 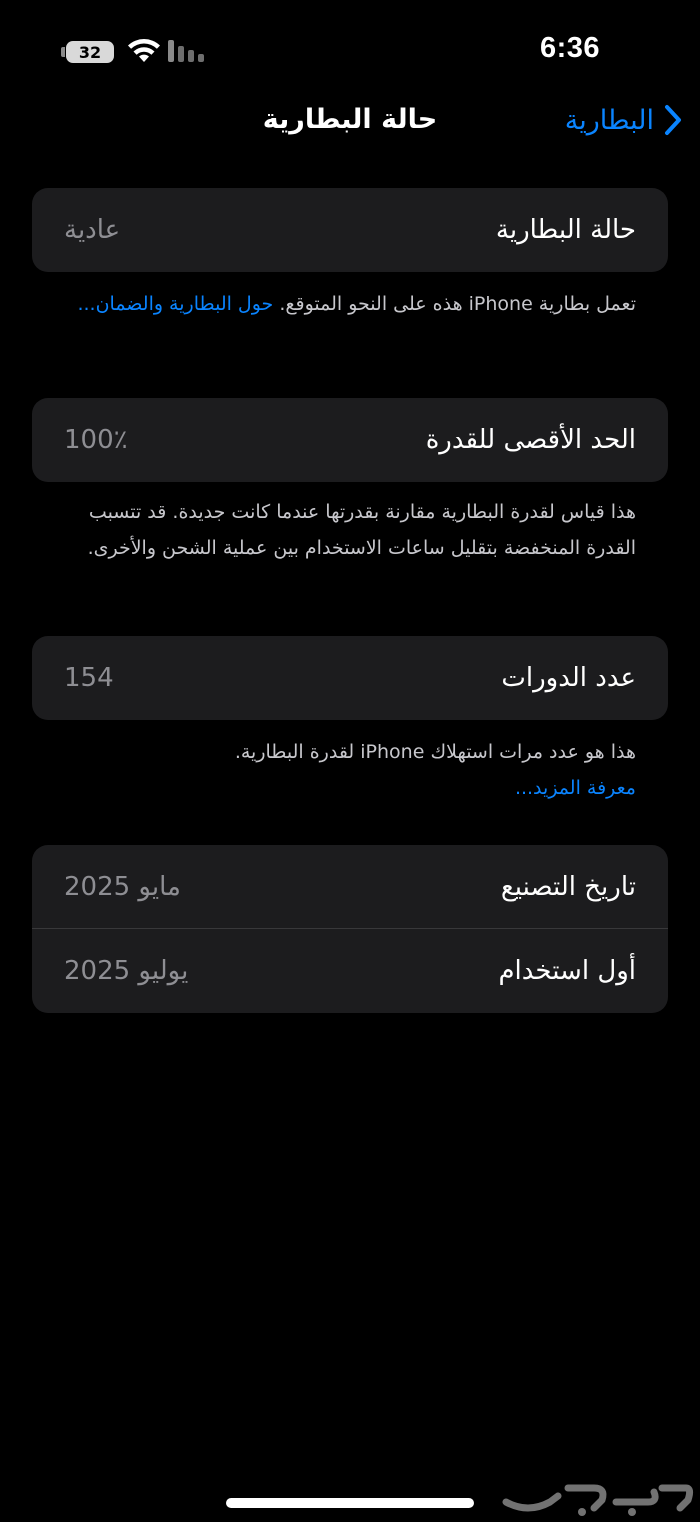 I want to click on battery-indicator: 32, so click(x=90, y=52).